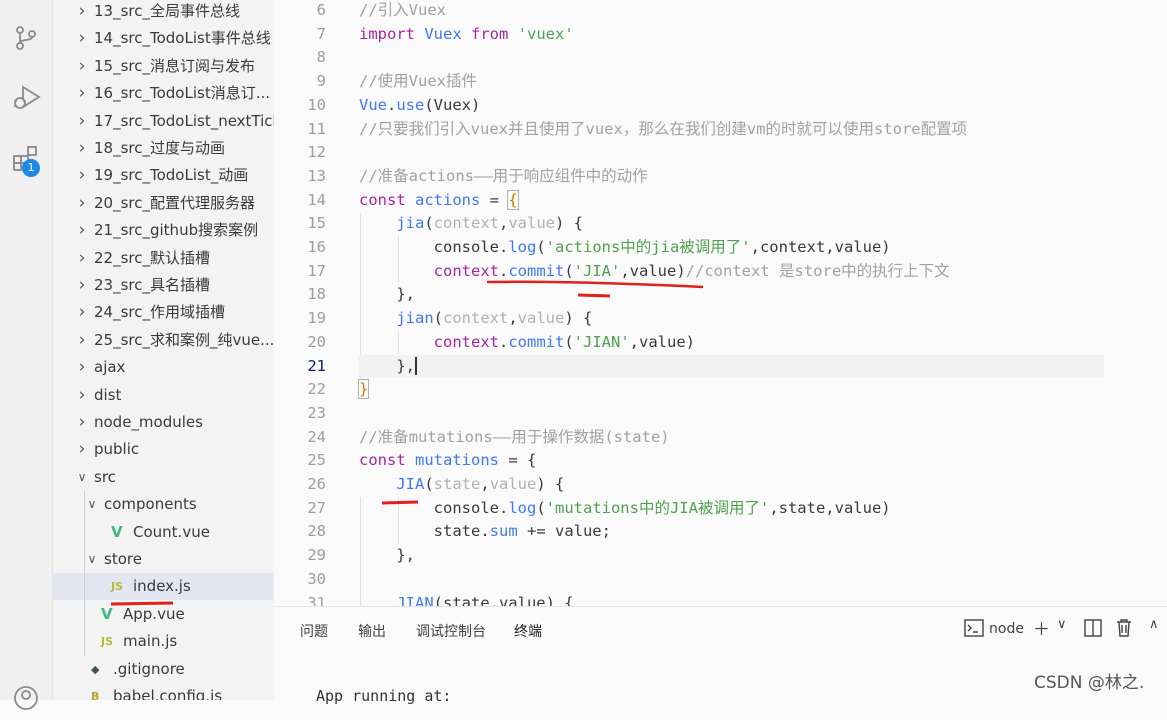 This screenshot has width=1167, height=720. What do you see at coordinates (974, 630) in the screenshot?
I see `terminal-icon` at bounding box center [974, 630].